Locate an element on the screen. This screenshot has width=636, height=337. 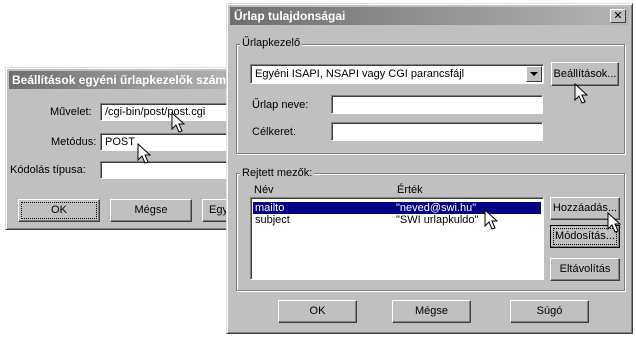
field-value-cell: "neved@swi.hu" is located at coordinates (436, 208).